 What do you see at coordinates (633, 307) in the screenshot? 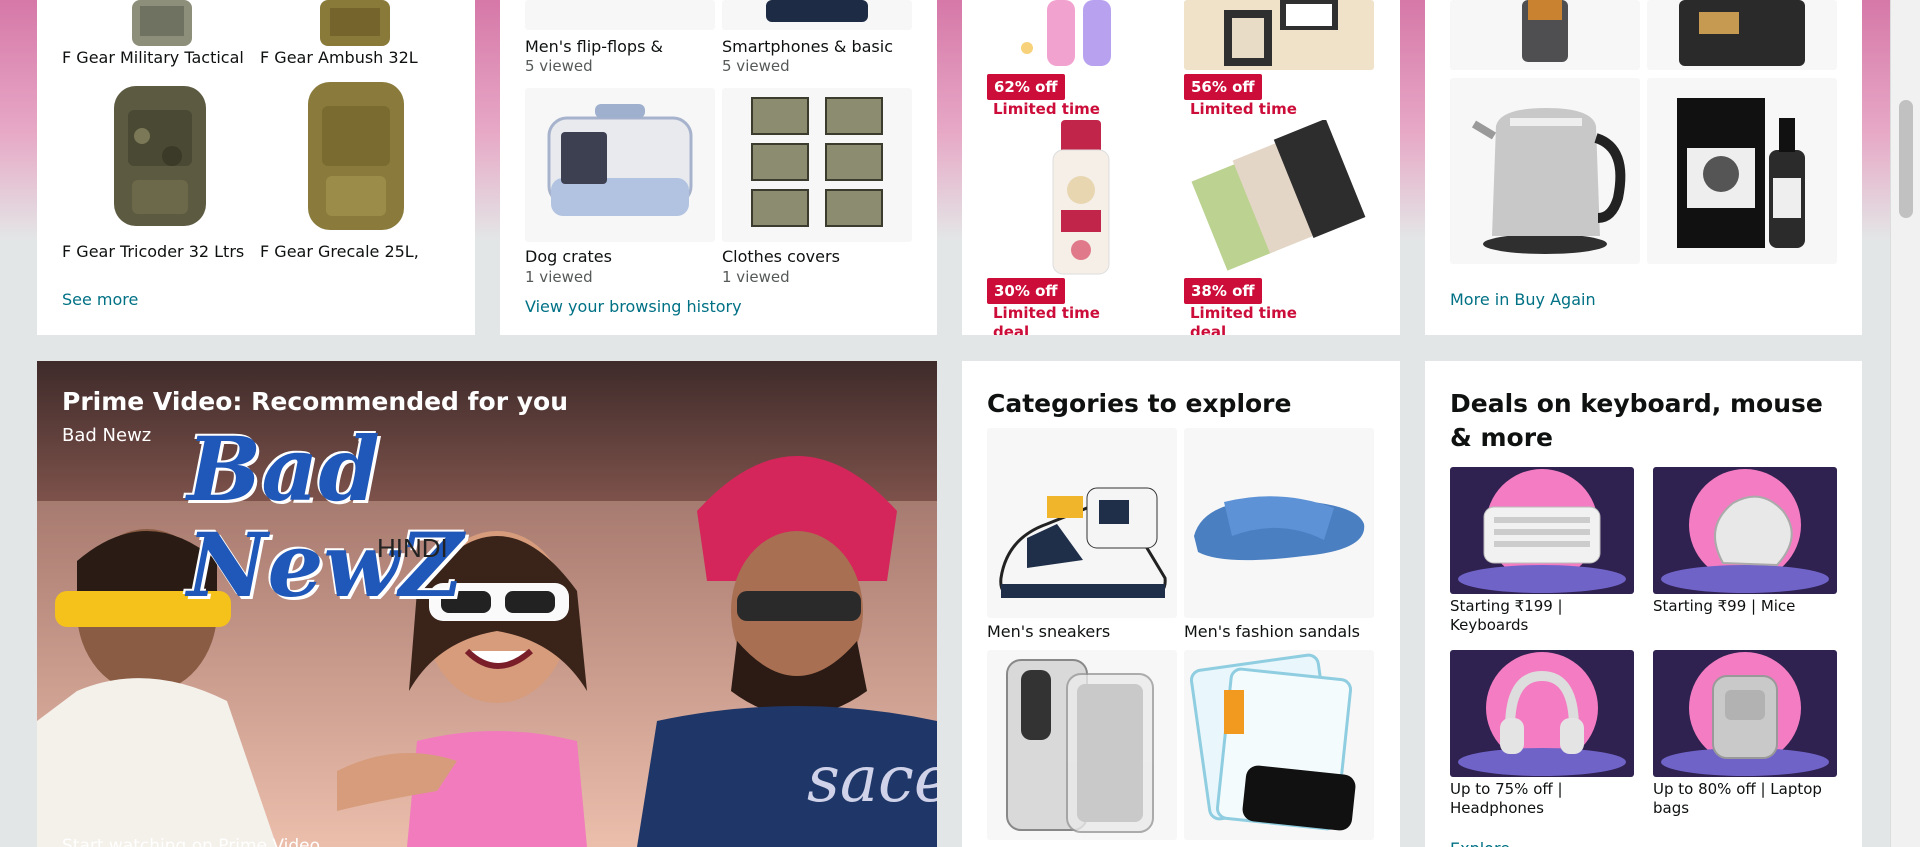
I see `browsing-history-link: View your browsing history` at bounding box center [633, 307].